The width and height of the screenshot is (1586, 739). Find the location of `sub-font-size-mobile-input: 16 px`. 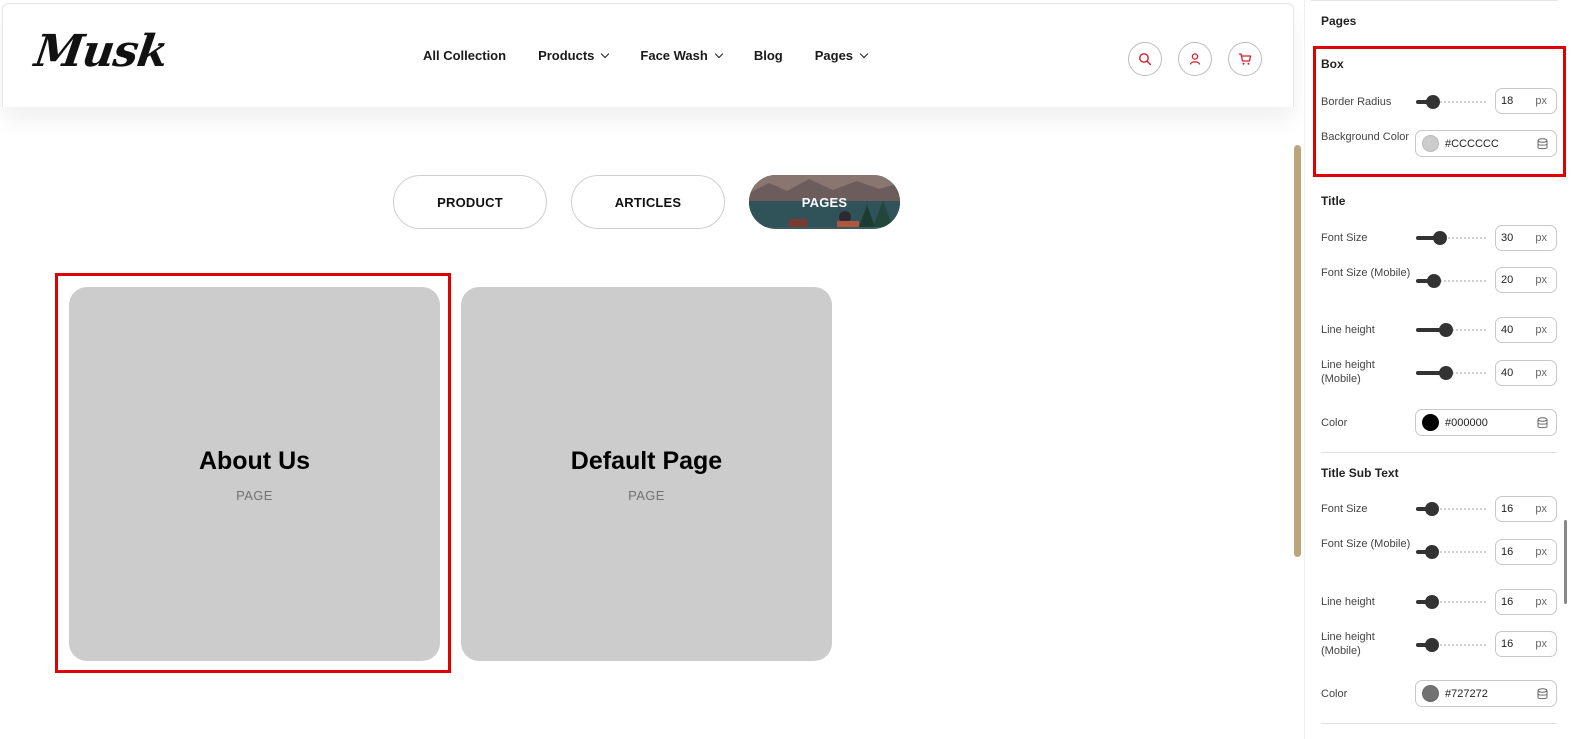

sub-font-size-mobile-input: 16 px is located at coordinates (1526, 552).